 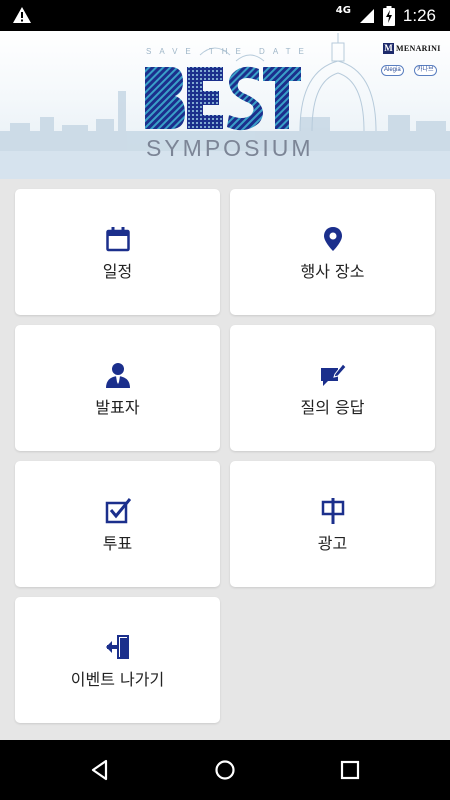 What do you see at coordinates (117, 679) in the screenshot?
I see `menu-label-exit-event: 이벤트 나가기` at bounding box center [117, 679].